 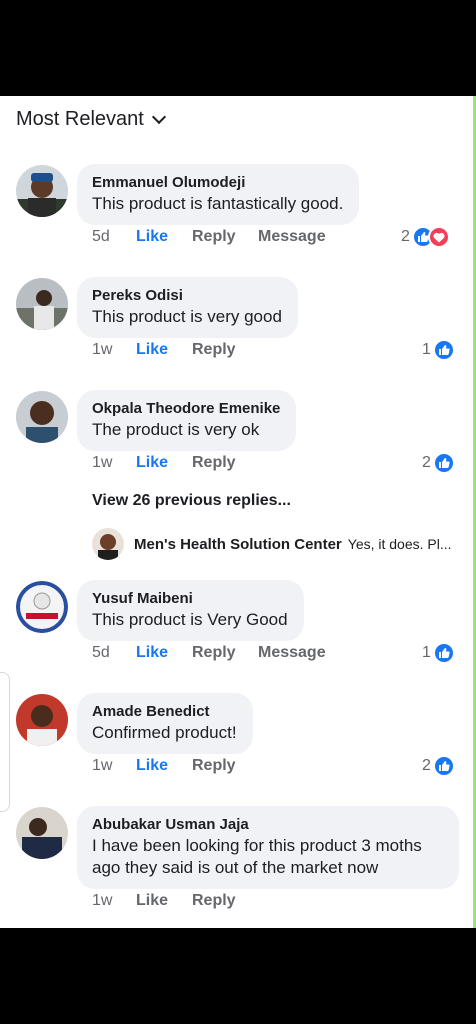 What do you see at coordinates (438, 237) in the screenshot?
I see `love-reaction-icon` at bounding box center [438, 237].